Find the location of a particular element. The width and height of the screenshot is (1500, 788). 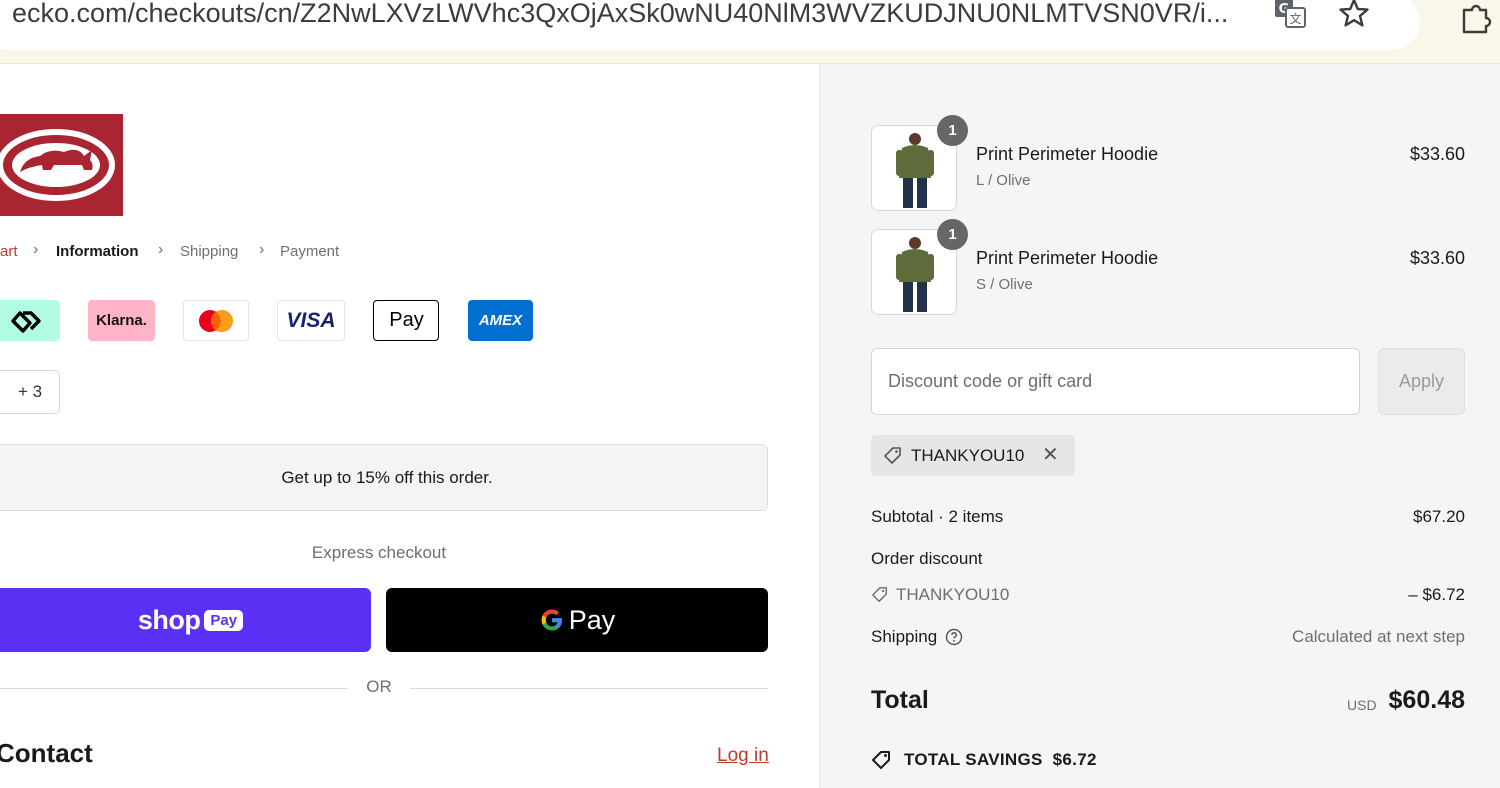

breadcrumb-payment: Payment is located at coordinates (310, 251).